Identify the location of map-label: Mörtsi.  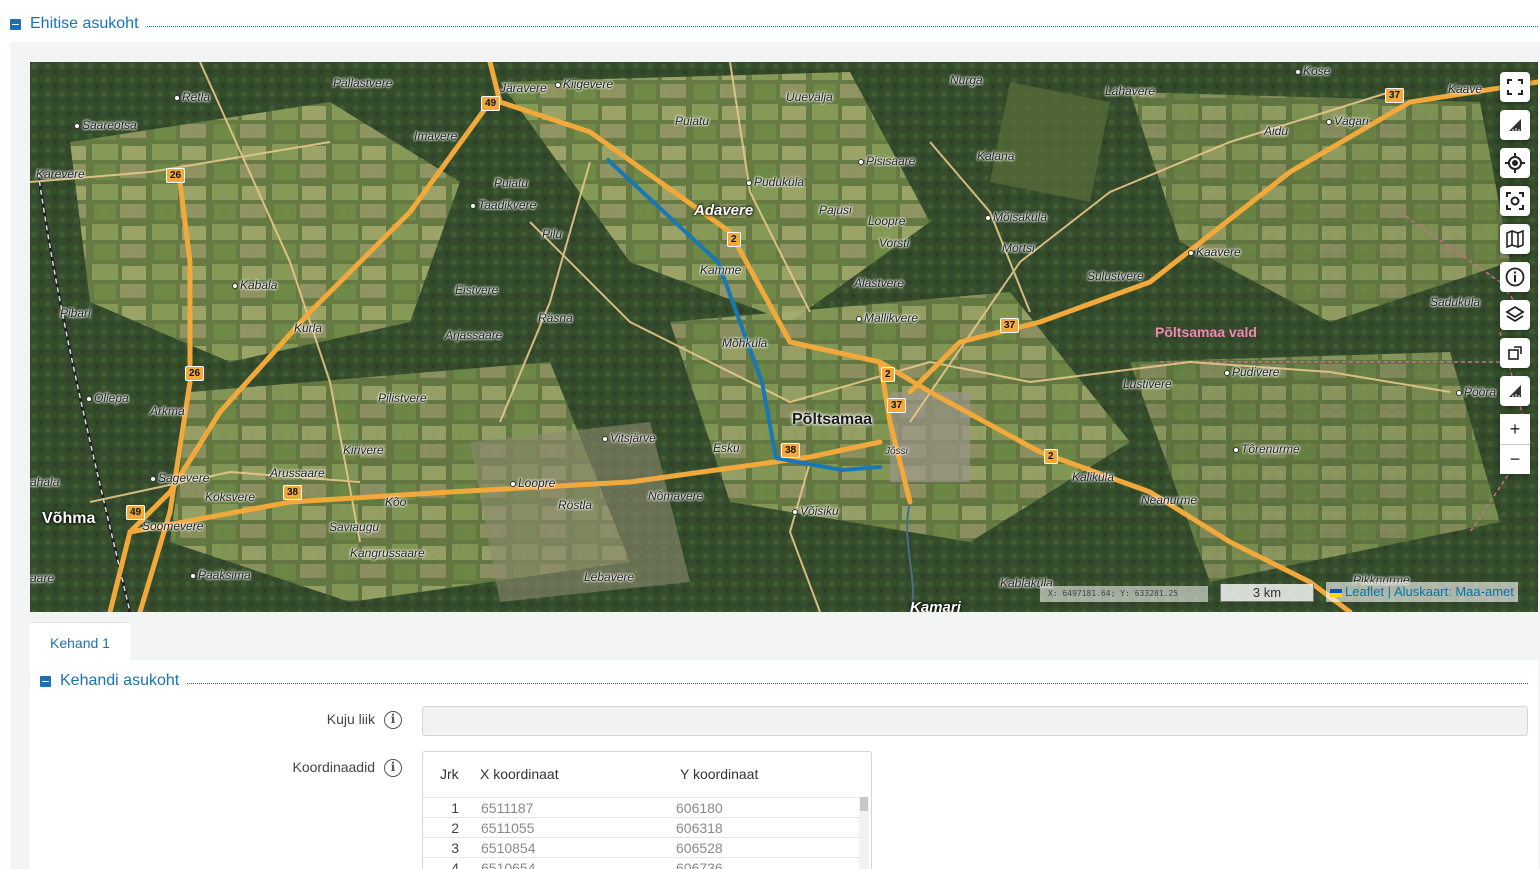
(1018, 248).